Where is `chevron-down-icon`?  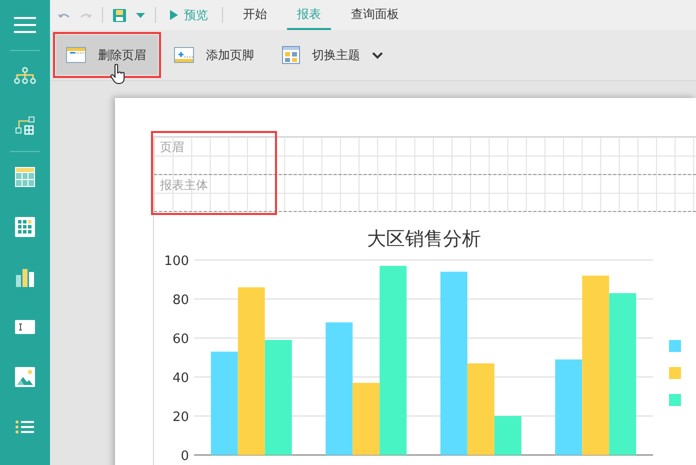
chevron-down-icon is located at coordinates (377, 55).